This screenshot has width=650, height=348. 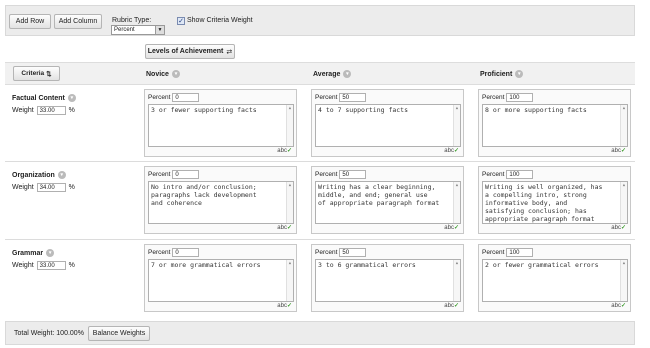 What do you see at coordinates (367, 265) in the screenshot?
I see `description-text: 3 to 6 grammatical errors` at bounding box center [367, 265].